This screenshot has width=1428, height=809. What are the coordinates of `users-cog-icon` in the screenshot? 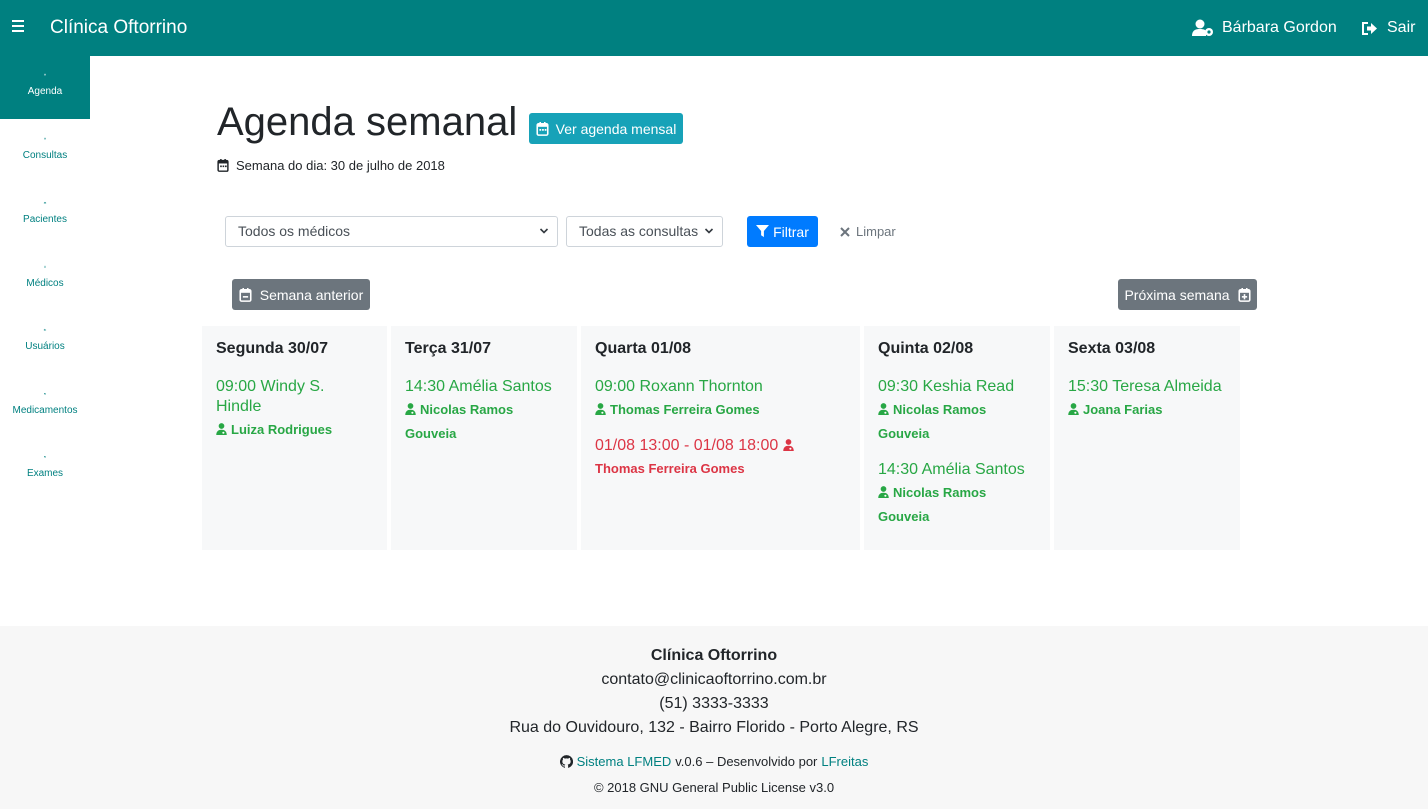 It's located at (45, 329).